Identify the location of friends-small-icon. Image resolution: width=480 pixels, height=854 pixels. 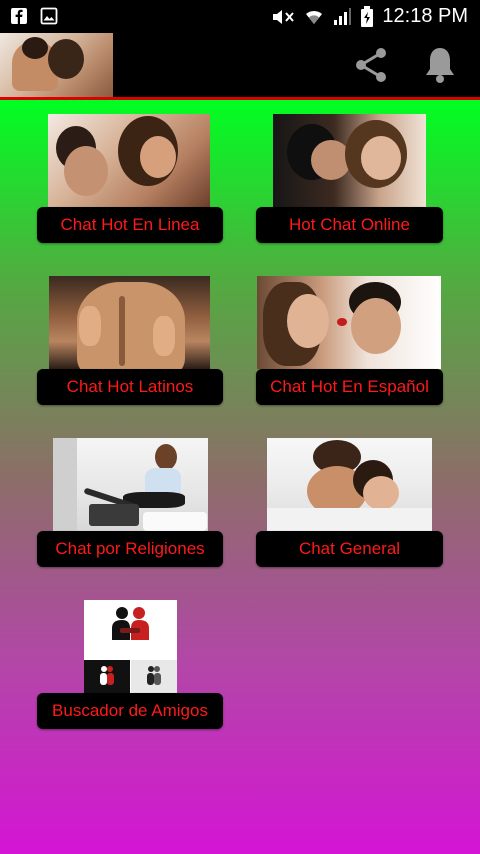
(107, 675).